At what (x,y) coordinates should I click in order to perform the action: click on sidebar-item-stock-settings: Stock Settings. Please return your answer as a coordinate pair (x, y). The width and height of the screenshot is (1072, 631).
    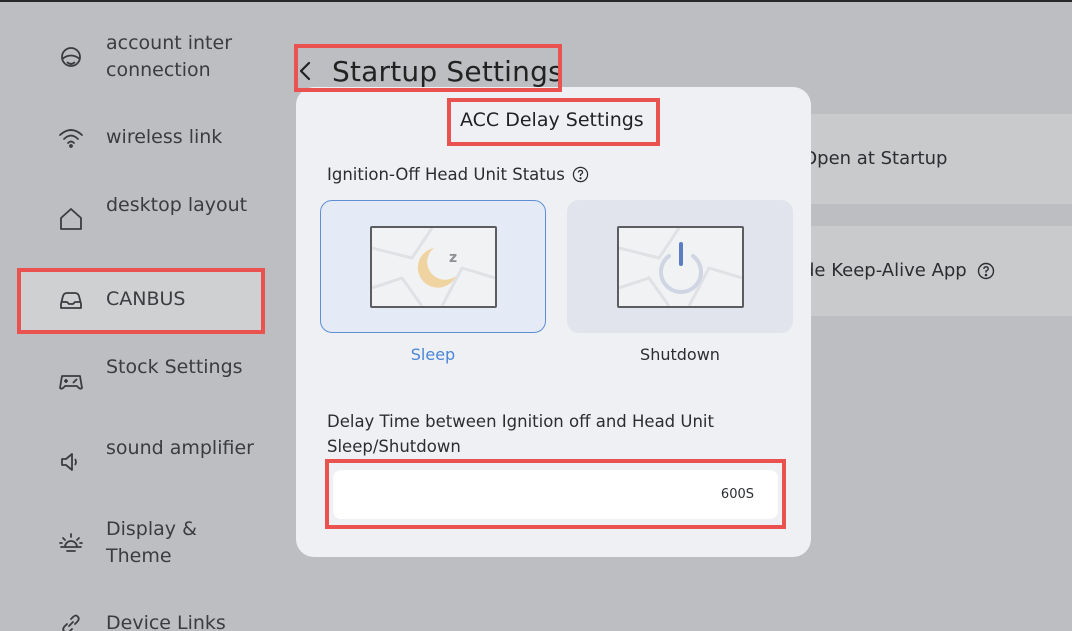
    Looking at the image, I should click on (141, 381).